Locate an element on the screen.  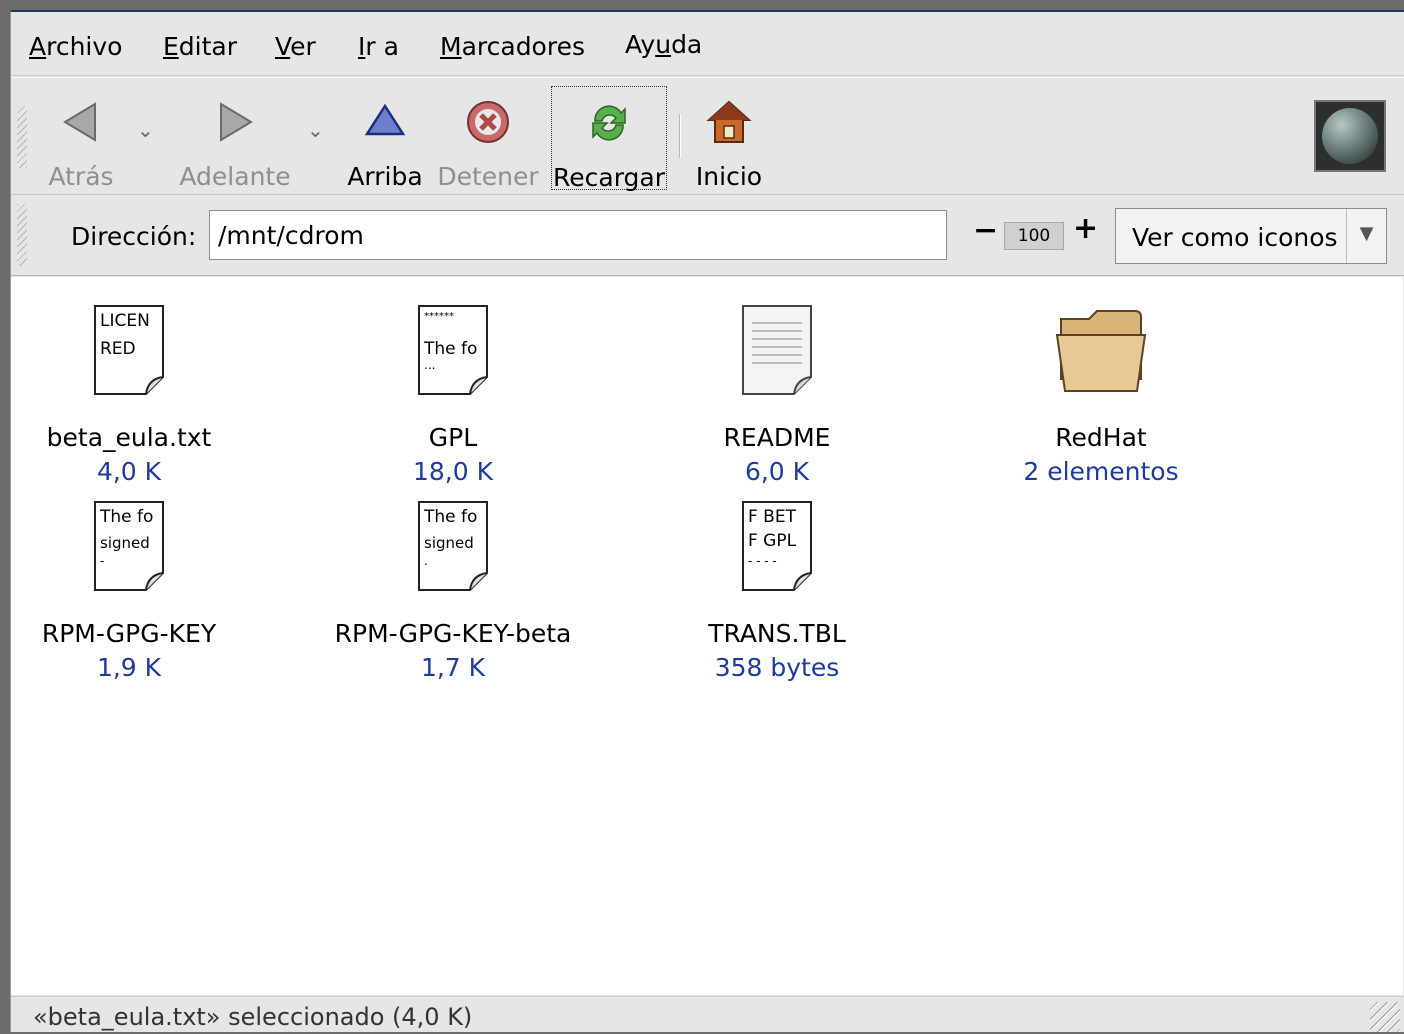
zoom-level: 100 is located at coordinates (1034, 236).